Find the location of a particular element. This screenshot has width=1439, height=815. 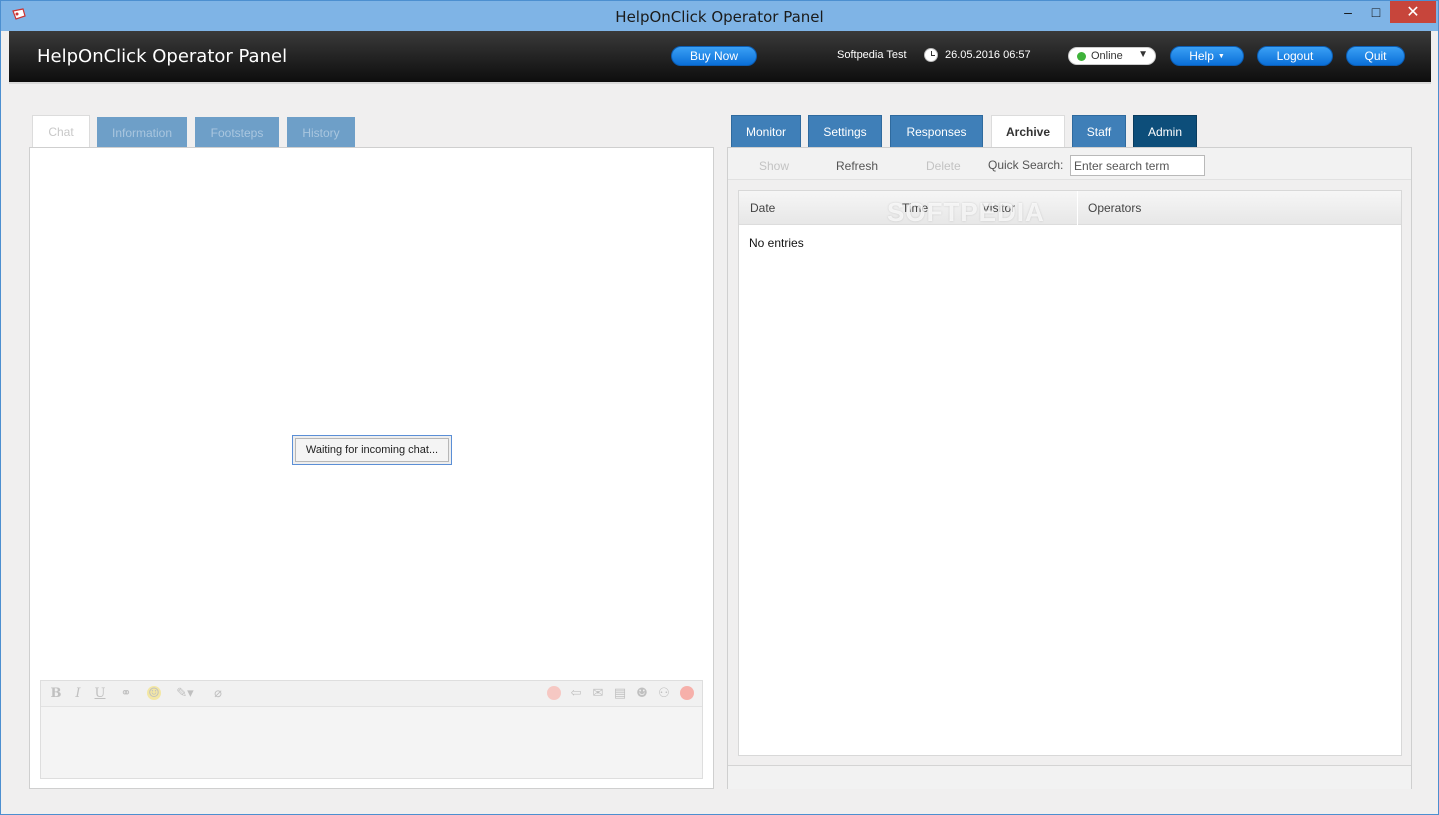

status-label: Online is located at coordinates (1107, 56).